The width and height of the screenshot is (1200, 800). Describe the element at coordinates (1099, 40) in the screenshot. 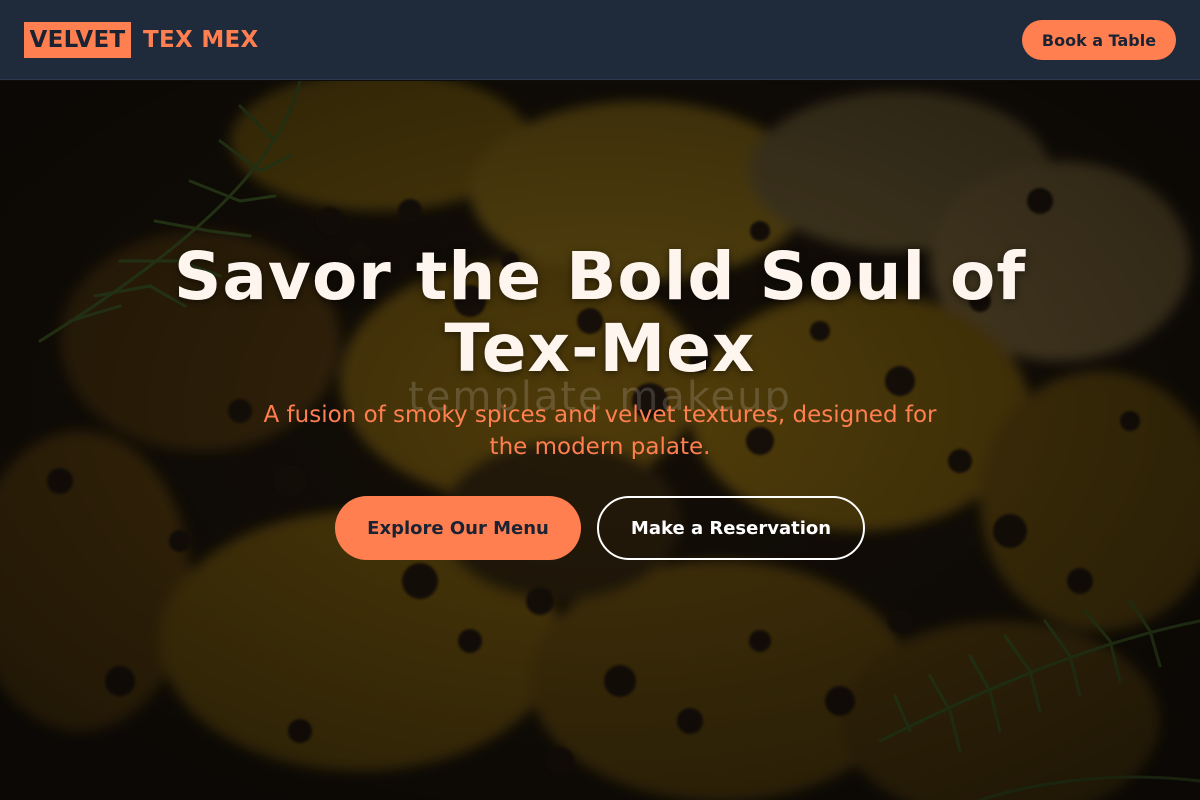

I see `book-table-button: Book a Table` at that location.